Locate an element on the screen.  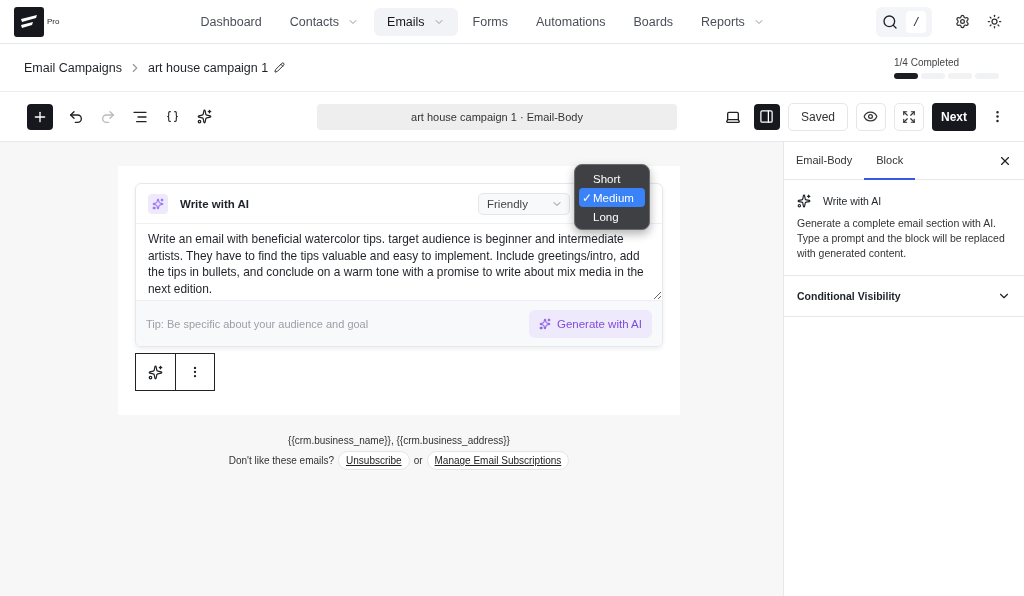
fullscreen-button is located at coordinates (909, 116).